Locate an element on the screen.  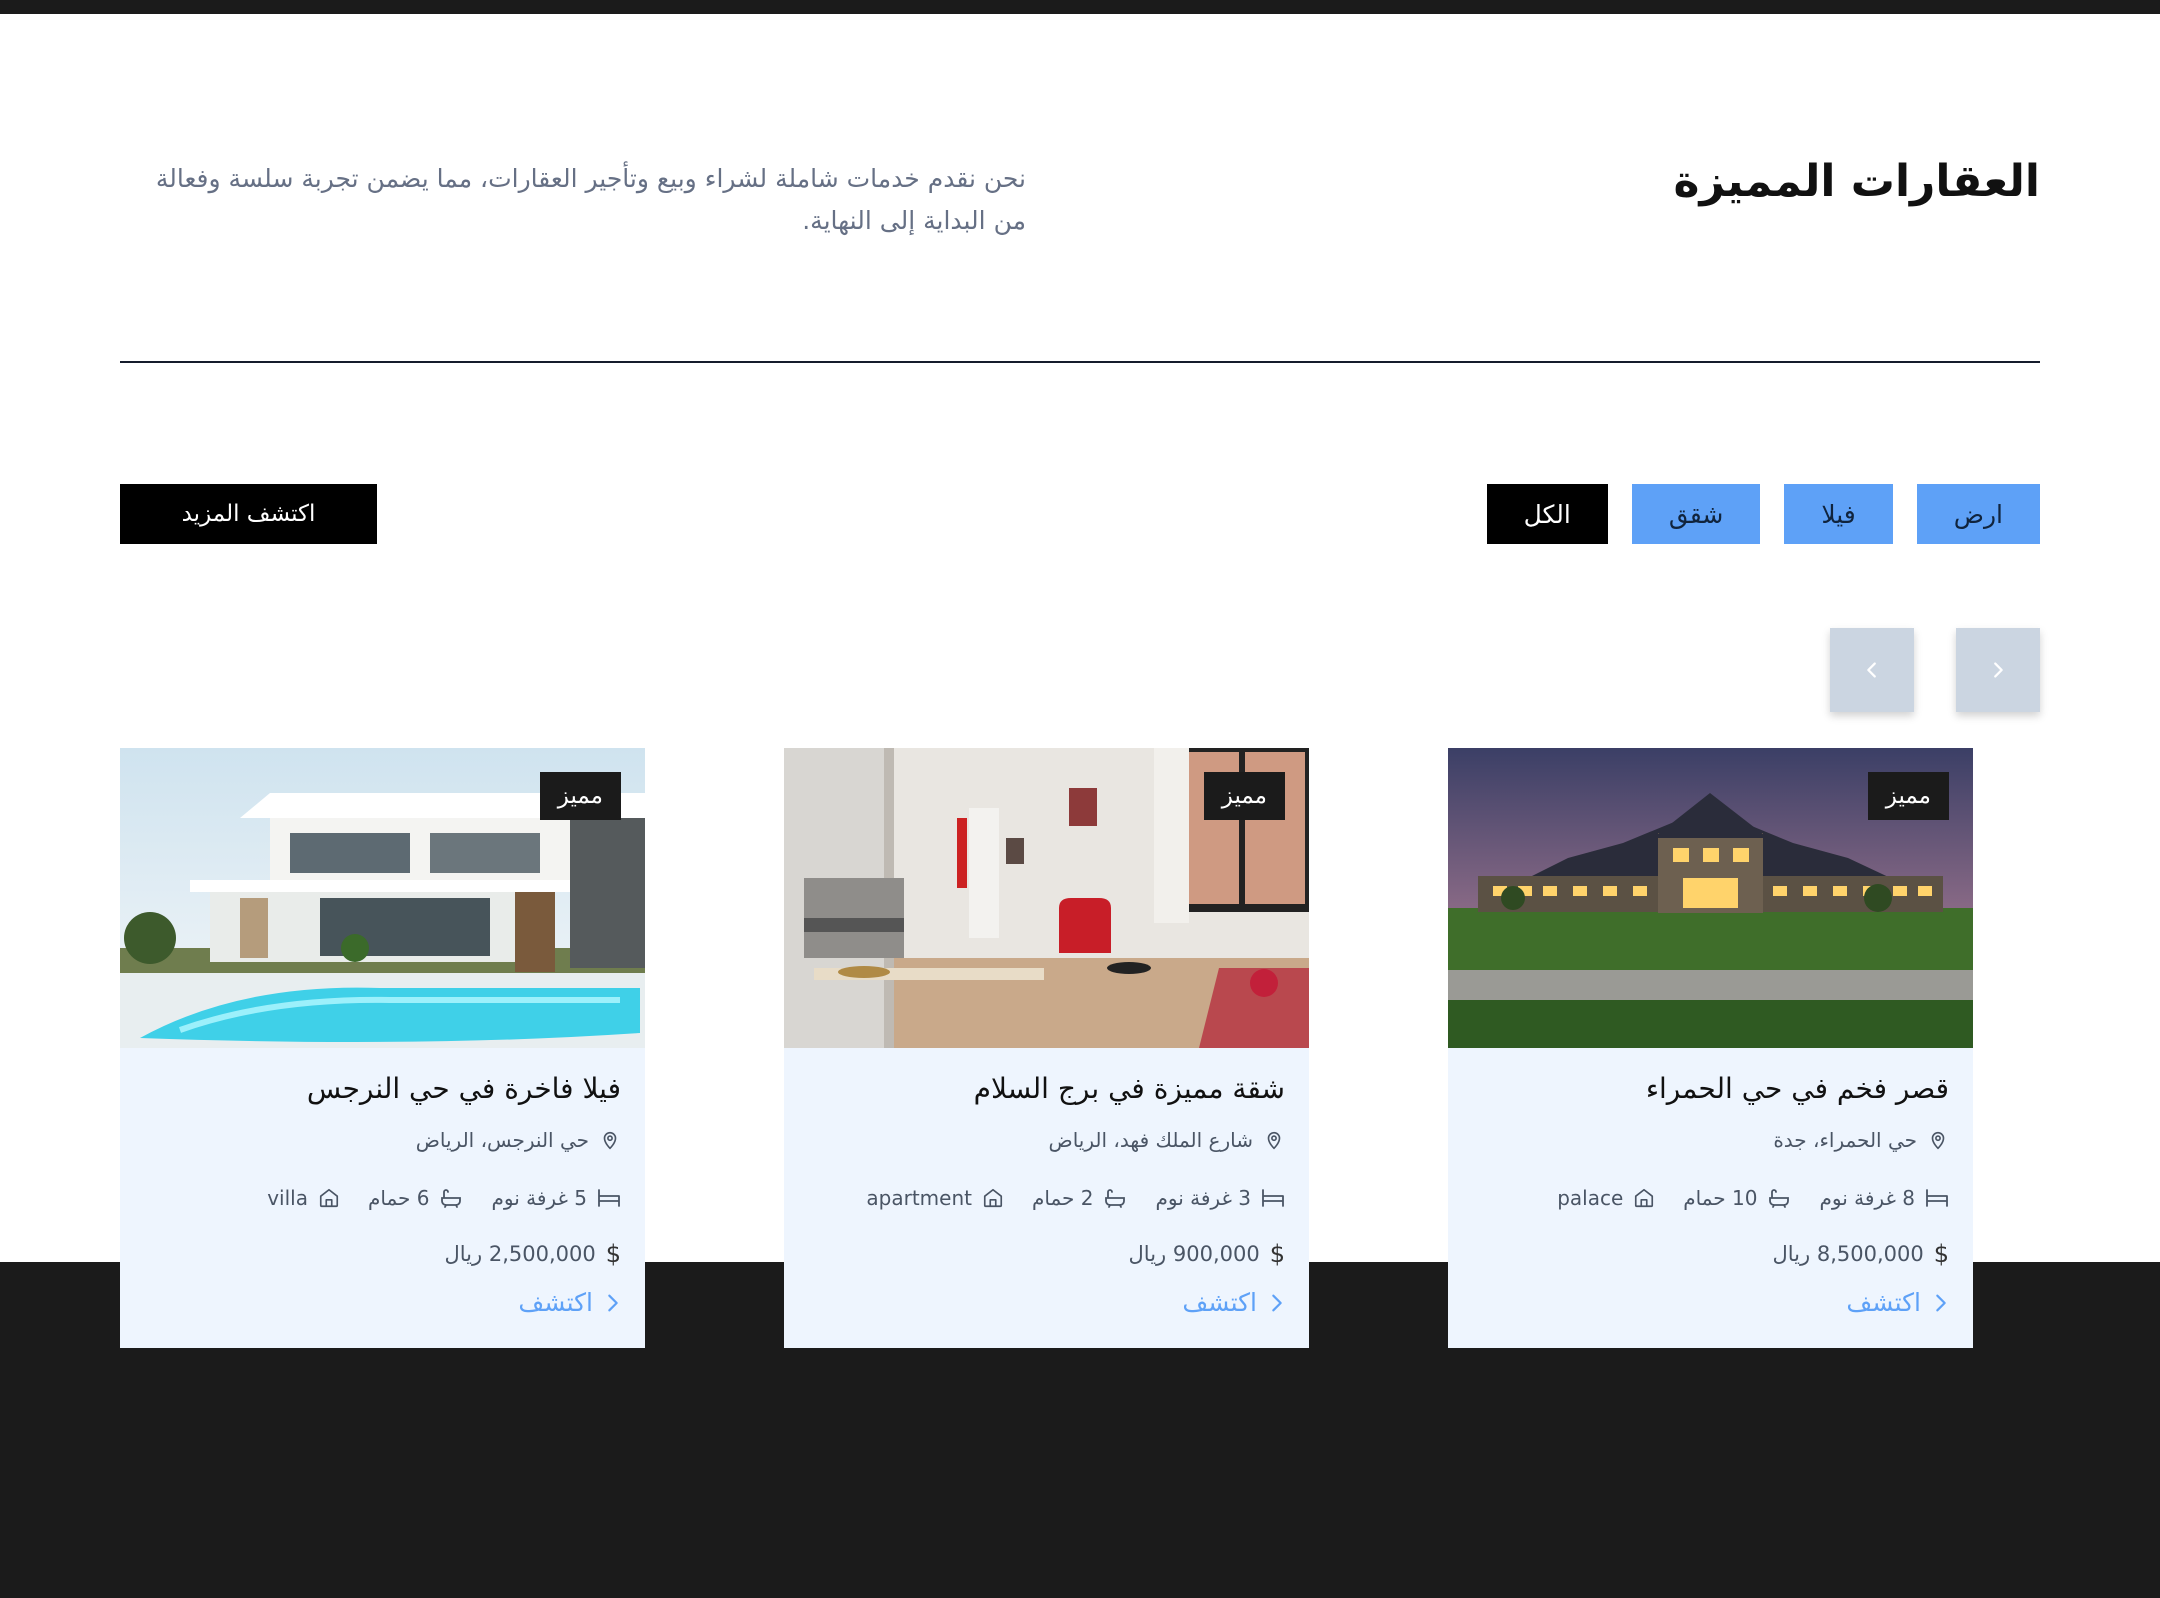
bedrooms-feature: 8 غرفة نوم is located at coordinates (1884, 1198).